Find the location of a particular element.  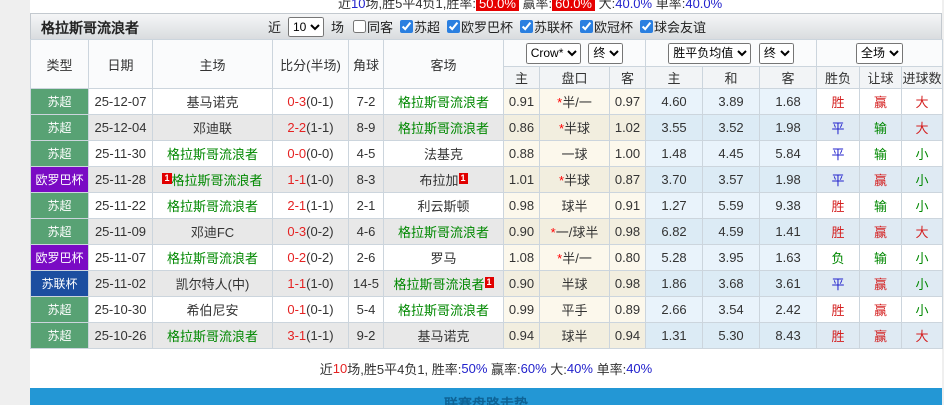

top-big-rate: 40.0% is located at coordinates (634, 5).